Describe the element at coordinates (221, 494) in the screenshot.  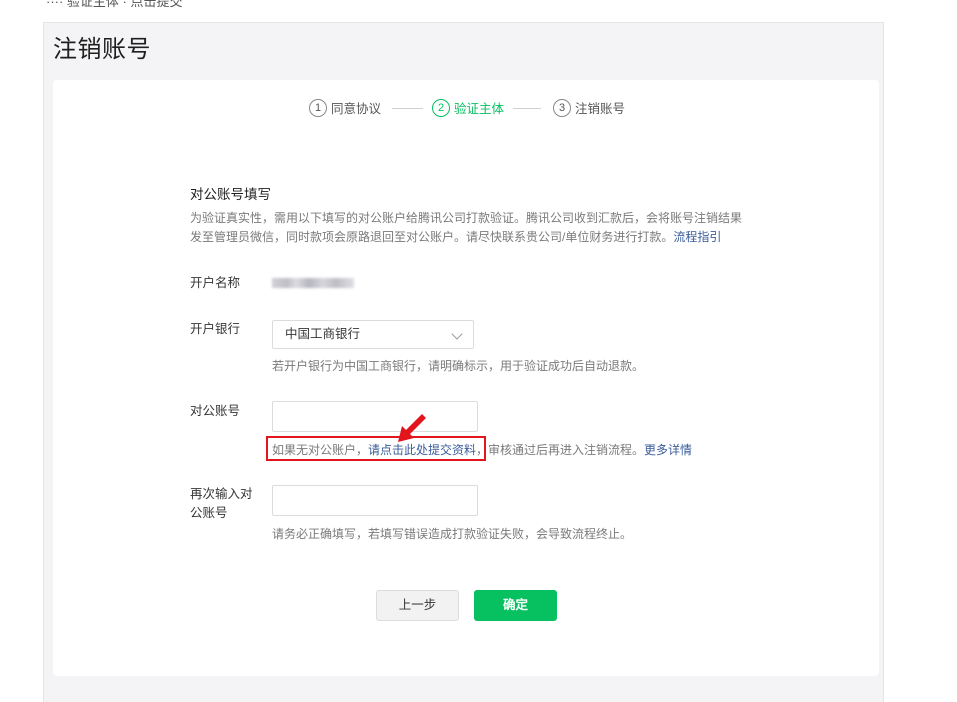
I see `confirm-account-label-line1: 再次输入对` at that location.